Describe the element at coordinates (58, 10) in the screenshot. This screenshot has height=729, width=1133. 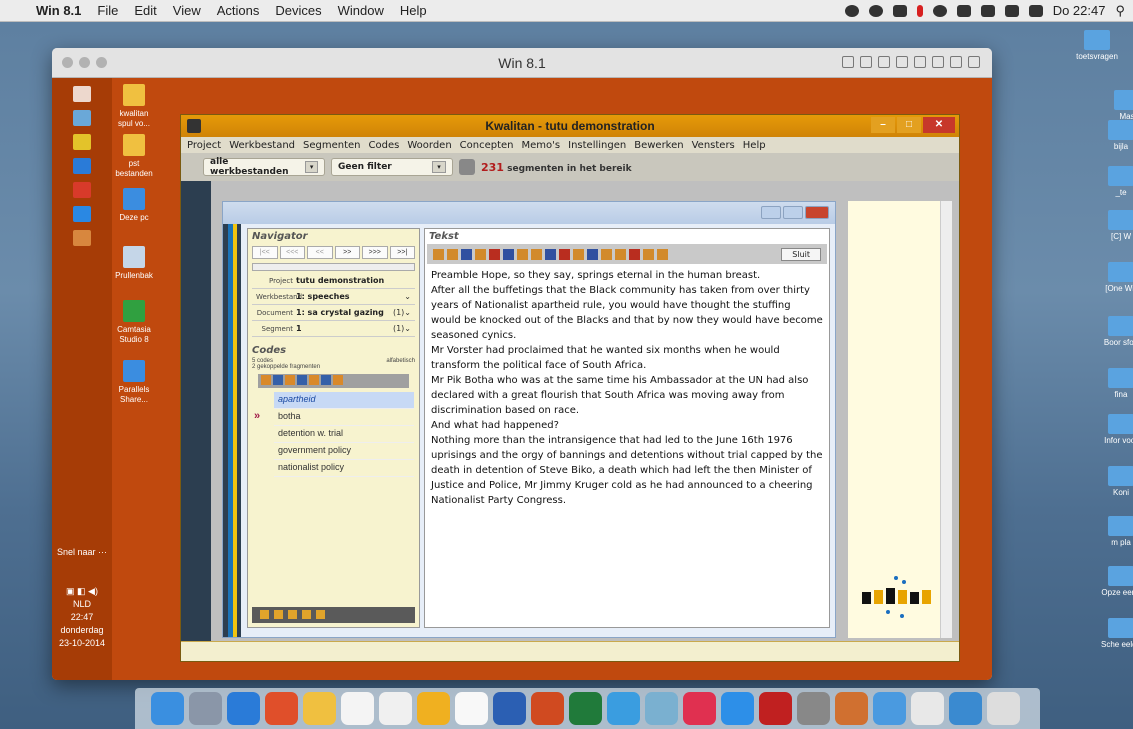
I see `menu-app-name: Win 8.1` at that location.